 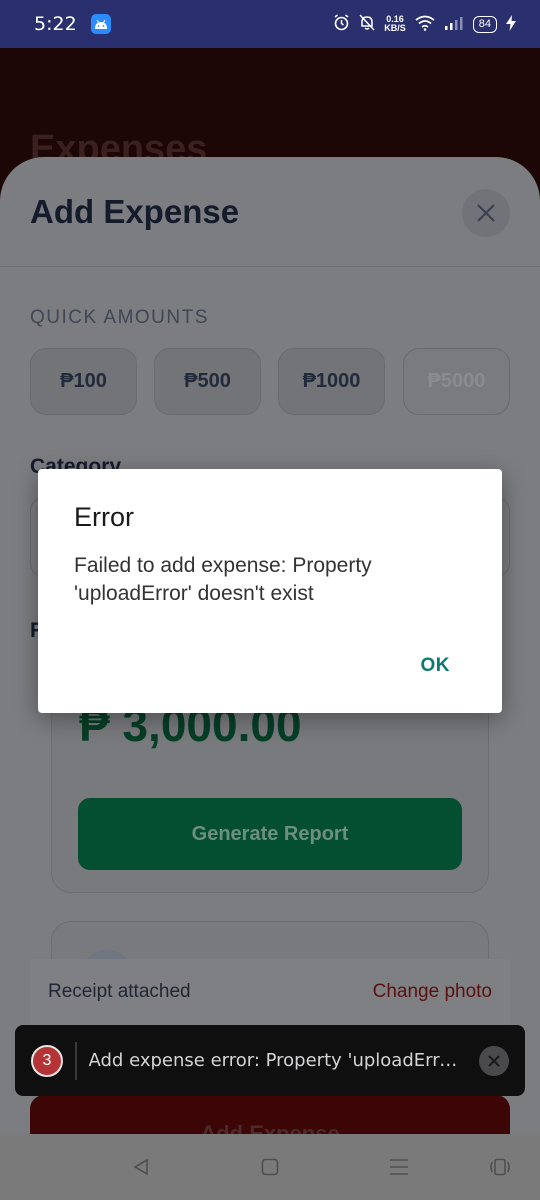 I want to click on receipt-status: Receipt attached, so click(x=119, y=991).